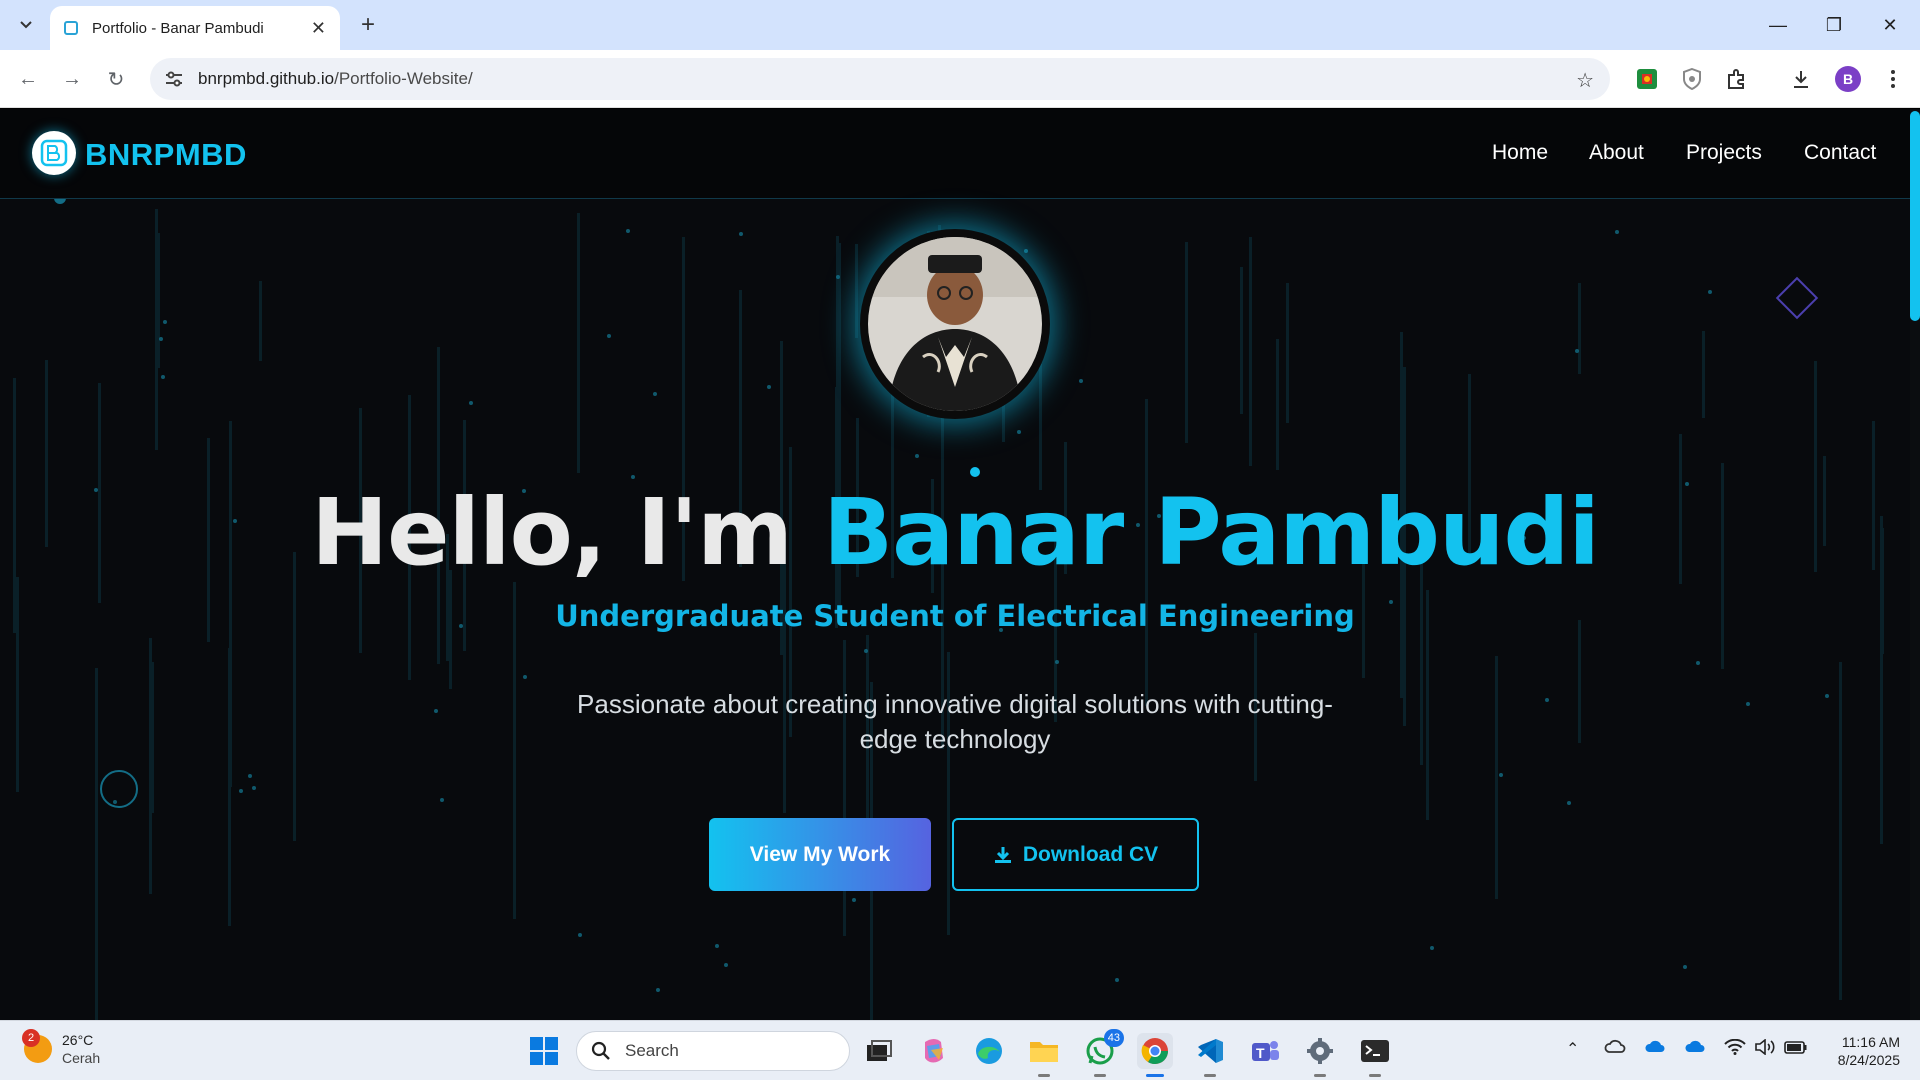 This screenshot has width=1920, height=1080. What do you see at coordinates (1585, 80) in the screenshot?
I see `bookmark-star-icon: ☆` at bounding box center [1585, 80].